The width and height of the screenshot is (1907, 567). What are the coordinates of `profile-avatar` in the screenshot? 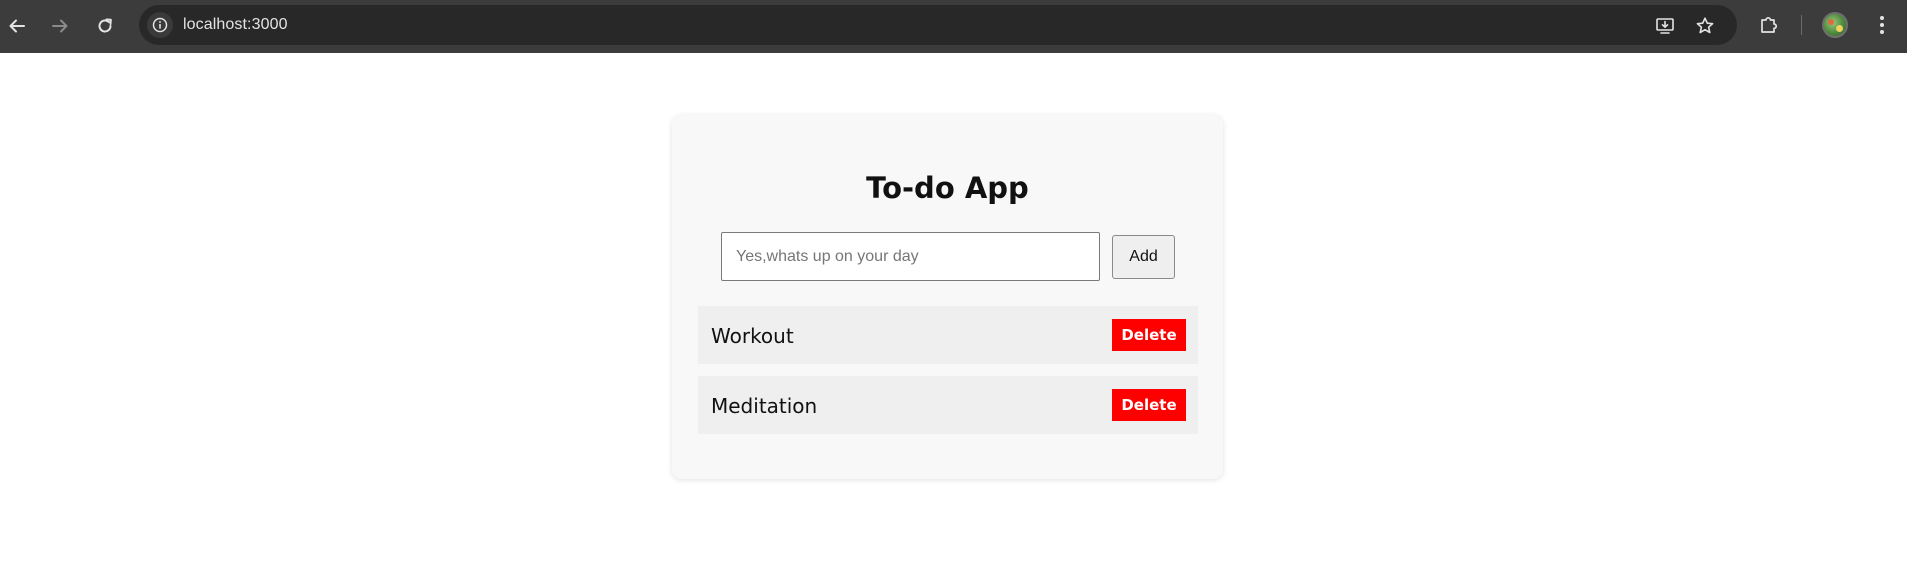 It's located at (1835, 25).